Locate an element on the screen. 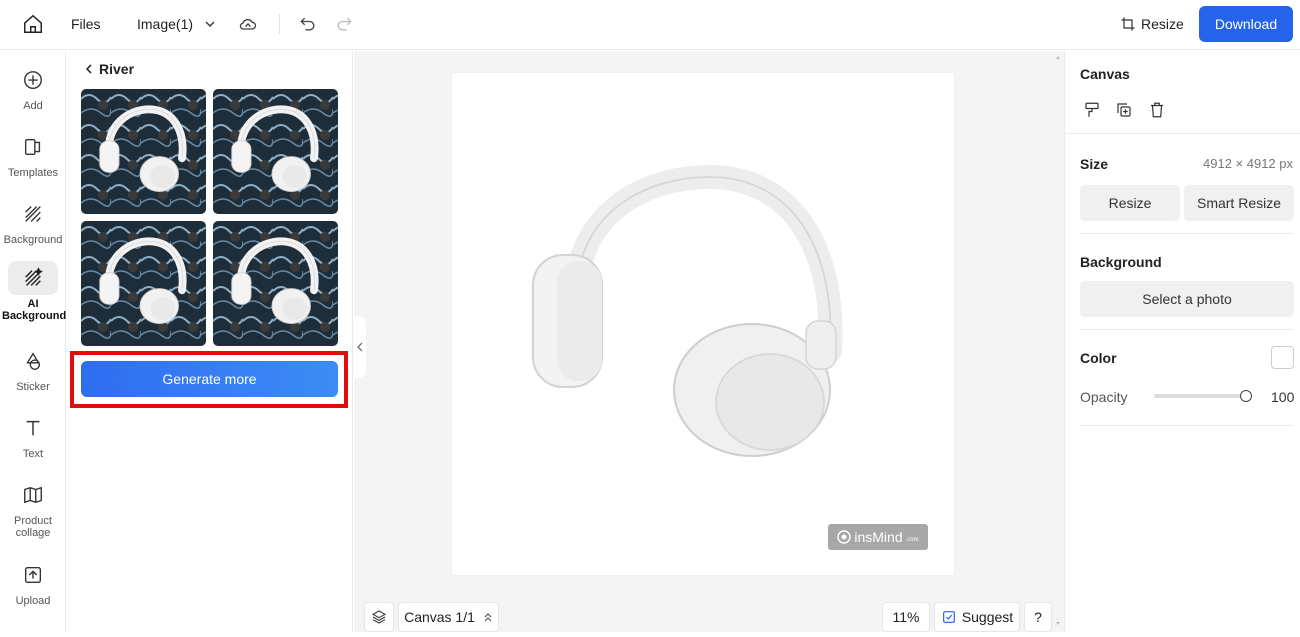  trash-icon is located at coordinates (1157, 112).